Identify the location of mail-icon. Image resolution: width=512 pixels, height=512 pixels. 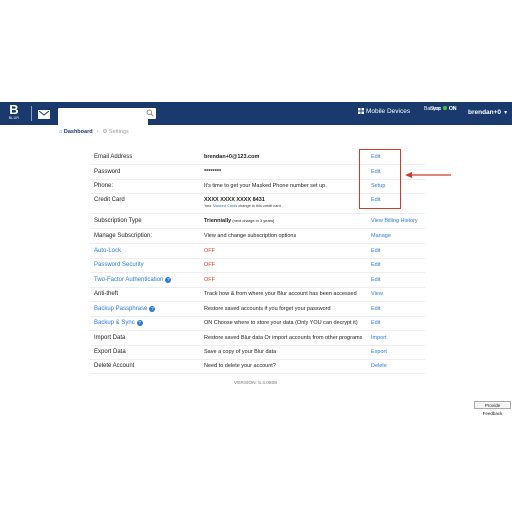
(44, 114).